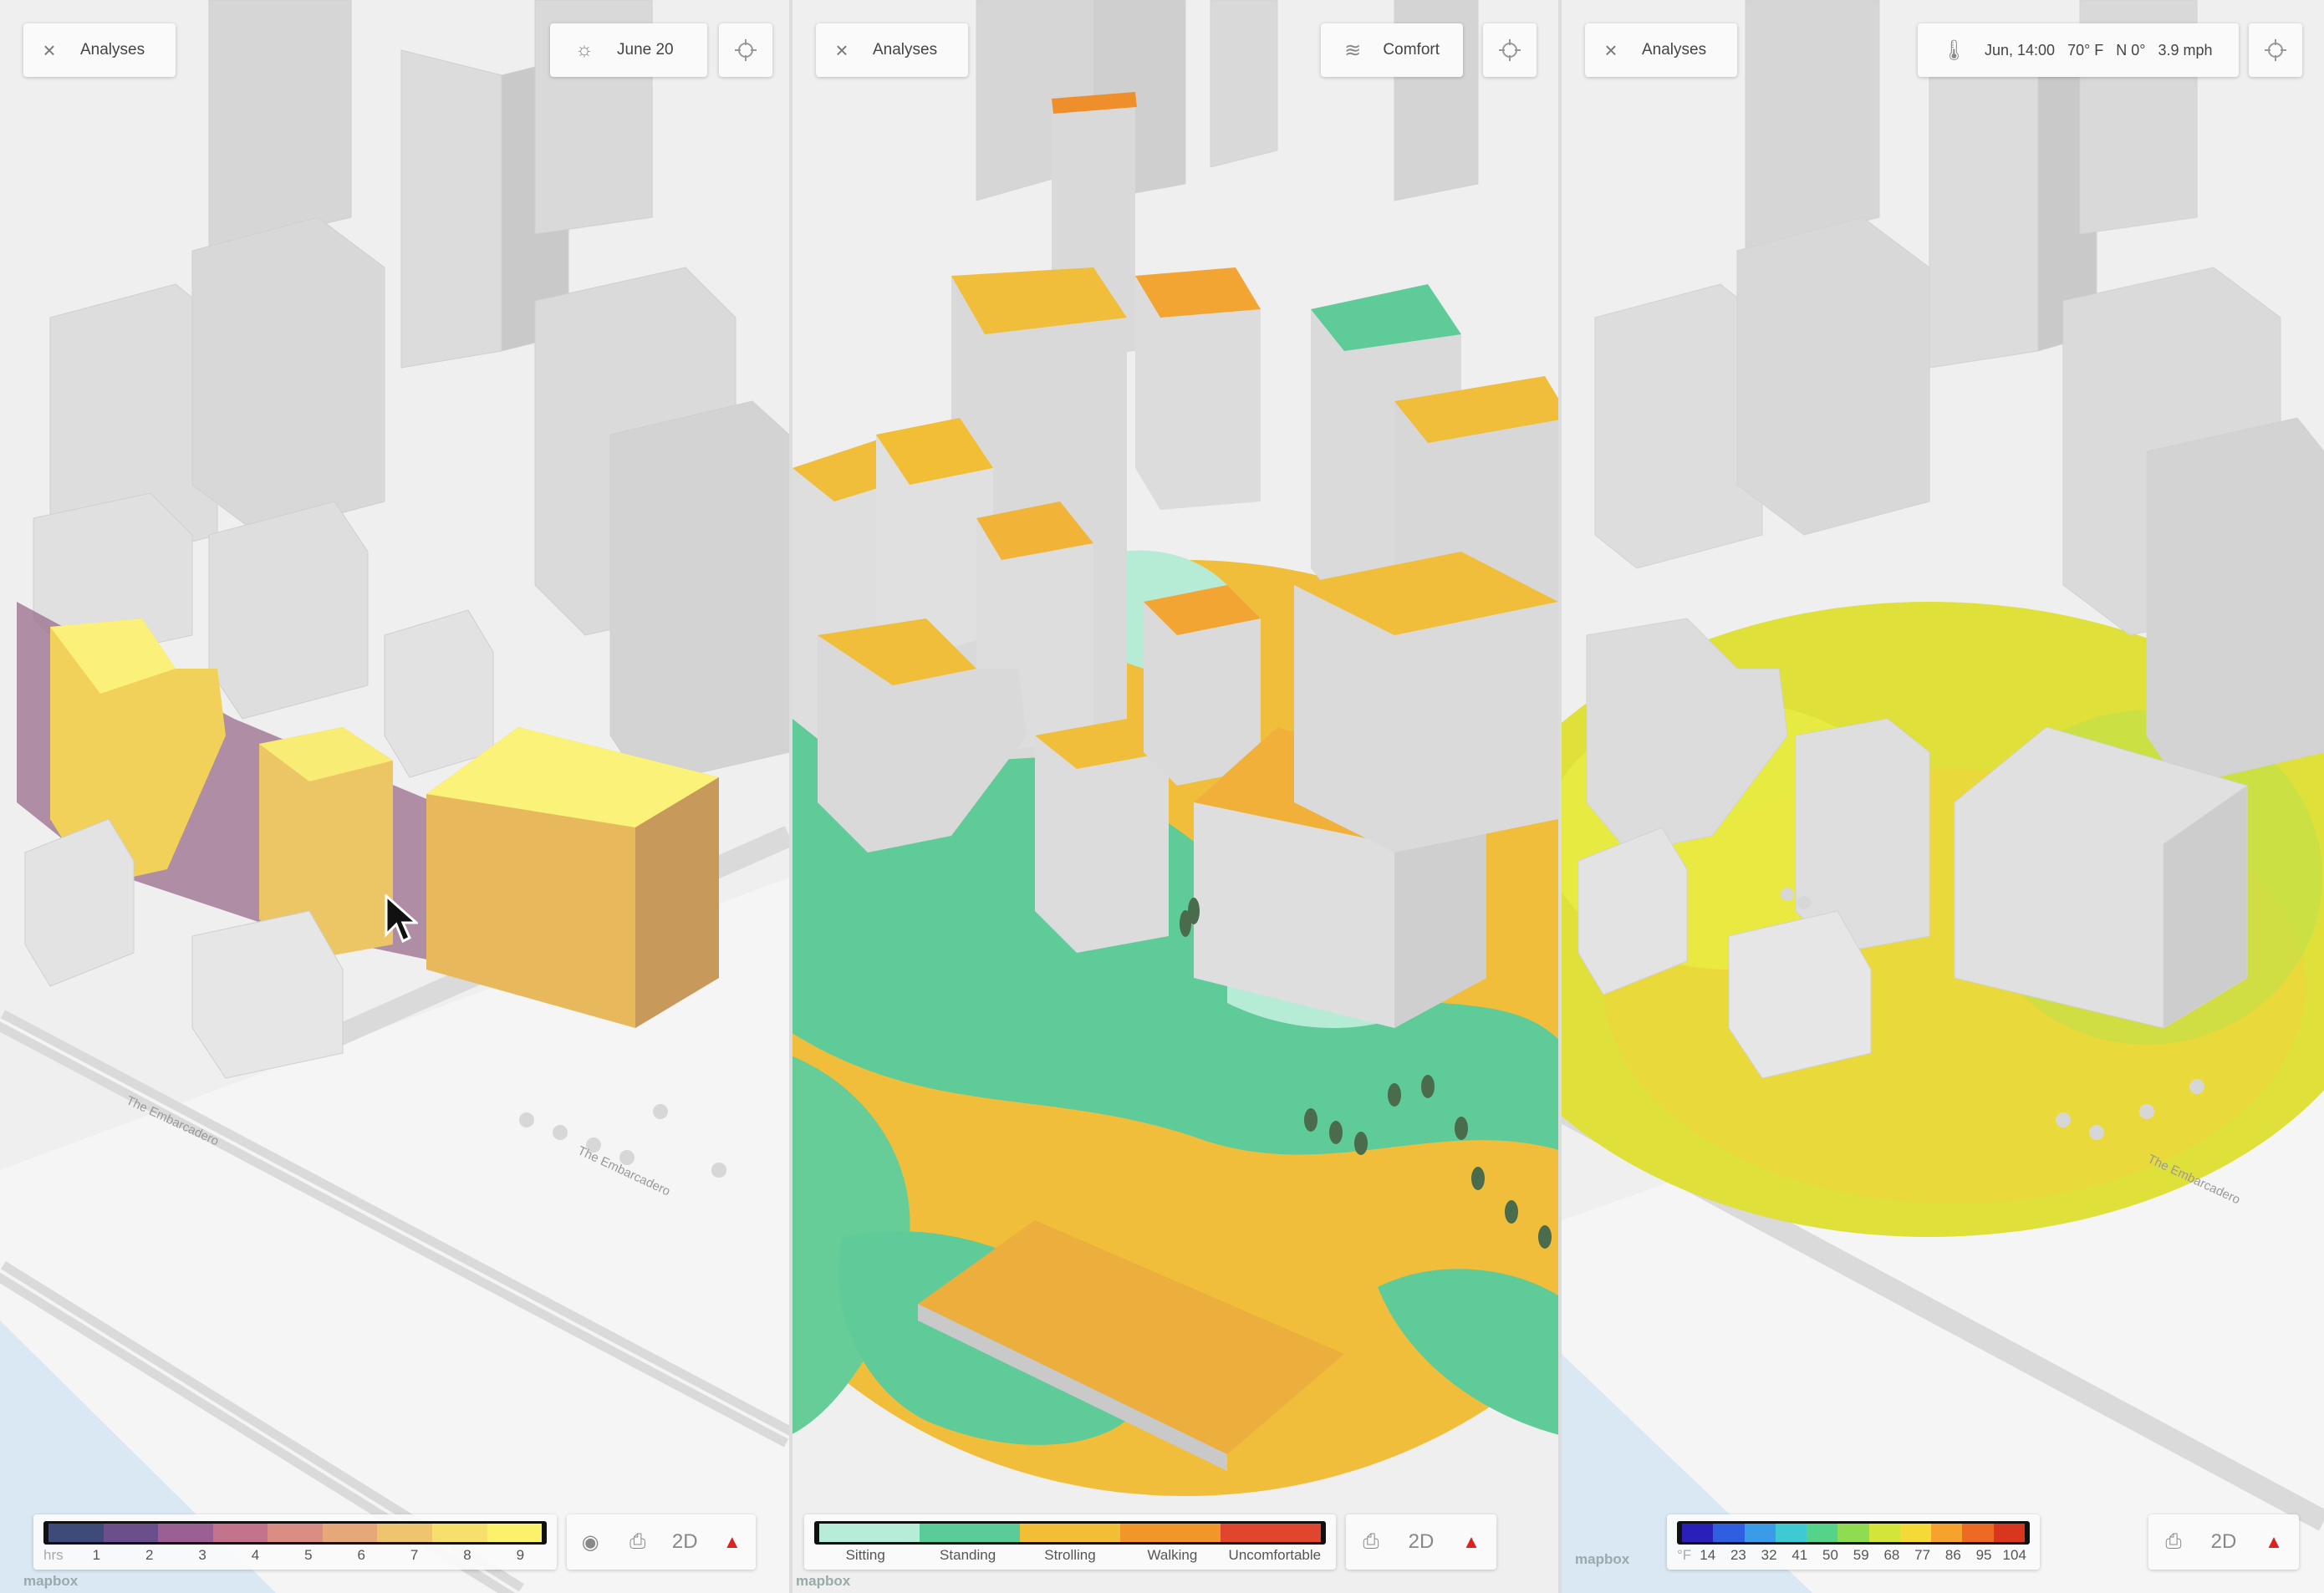 Image resolution: width=2324 pixels, height=1593 pixels. I want to click on sun-hours-legend: hrs 1 2 3 4 5 6 7 8 9, so click(295, 1542).